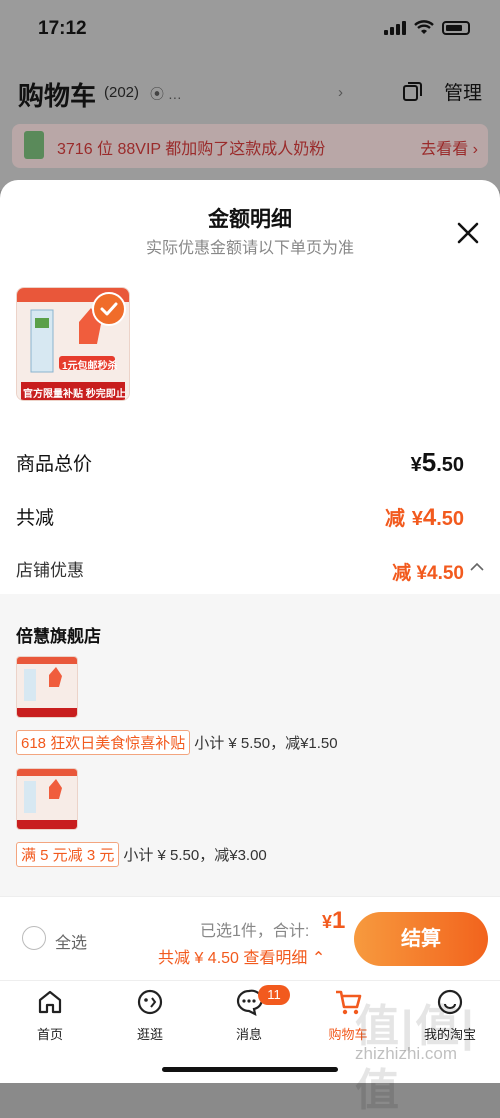 The width and height of the screenshot is (500, 1118). Describe the element at coordinates (58, 636) in the screenshot. I see `shop-name: 倍慧旗舰店` at that location.